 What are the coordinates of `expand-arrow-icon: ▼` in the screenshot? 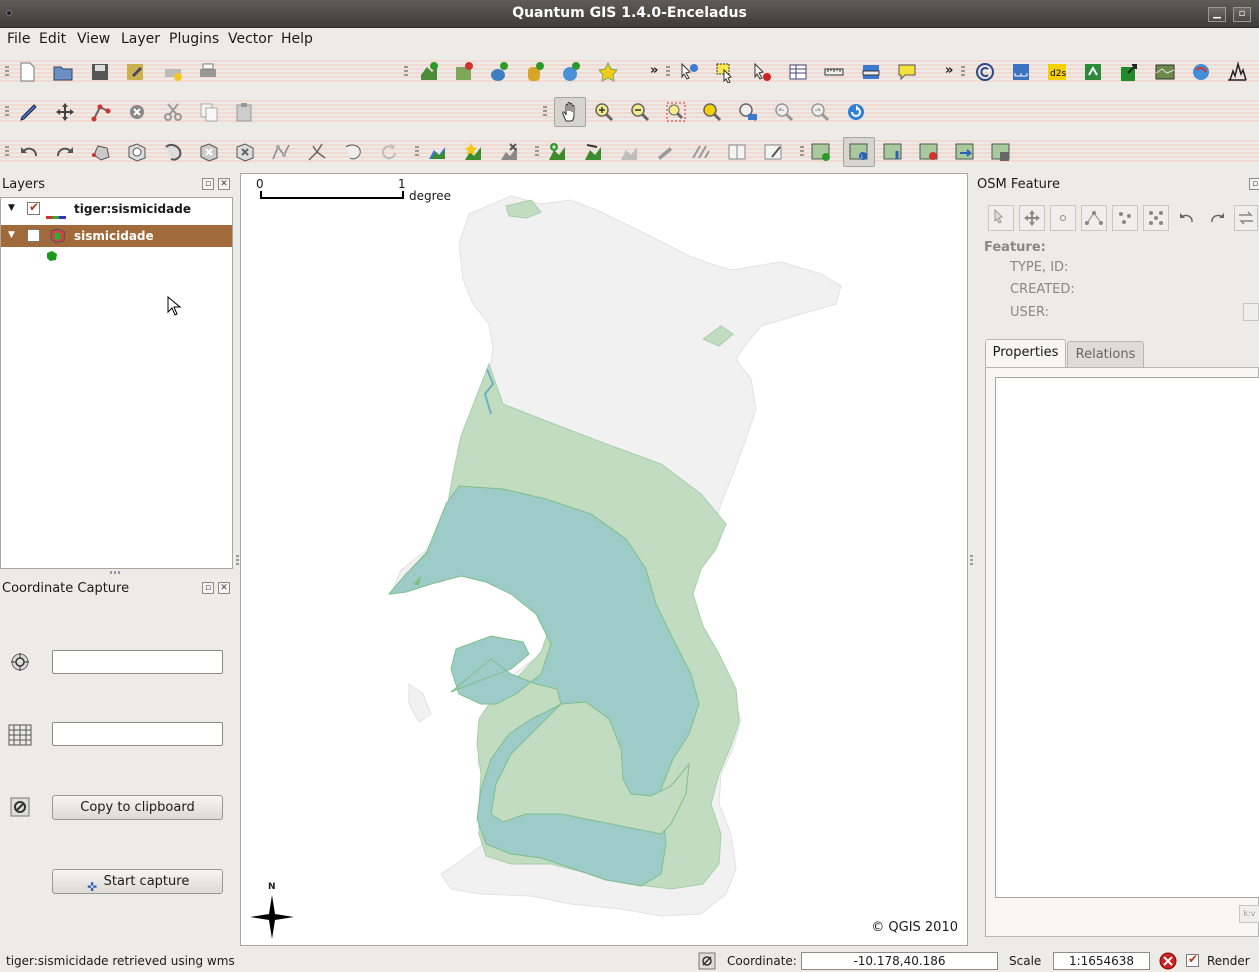 It's located at (11, 235).